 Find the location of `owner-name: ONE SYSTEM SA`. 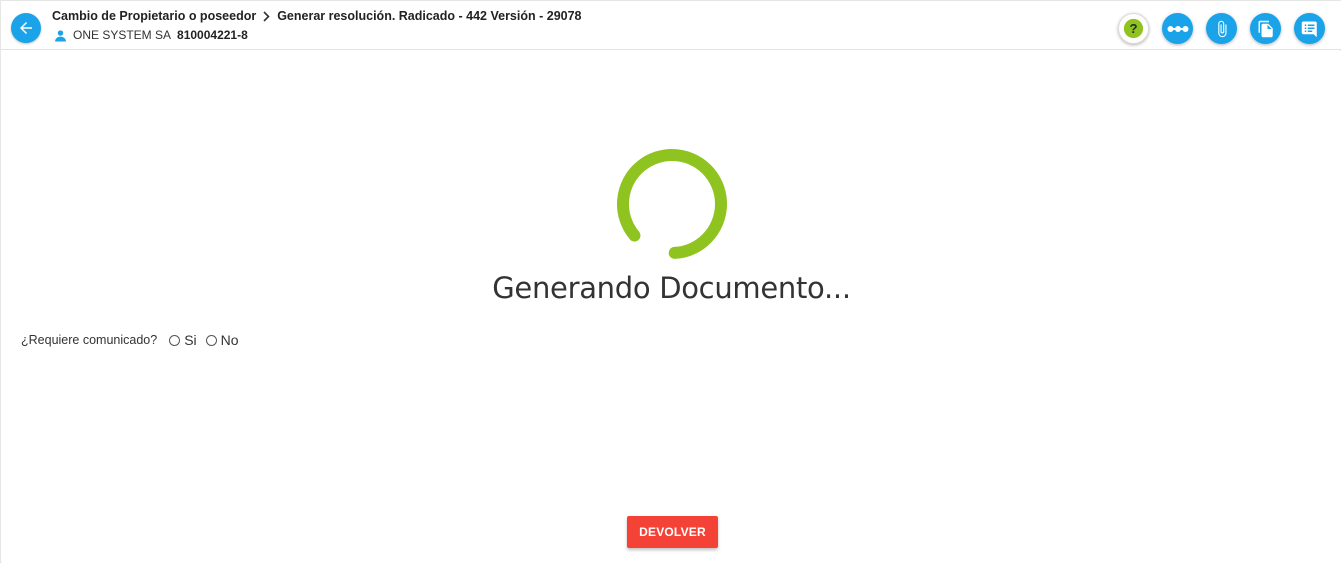

owner-name: ONE SYSTEM SA is located at coordinates (122, 35).